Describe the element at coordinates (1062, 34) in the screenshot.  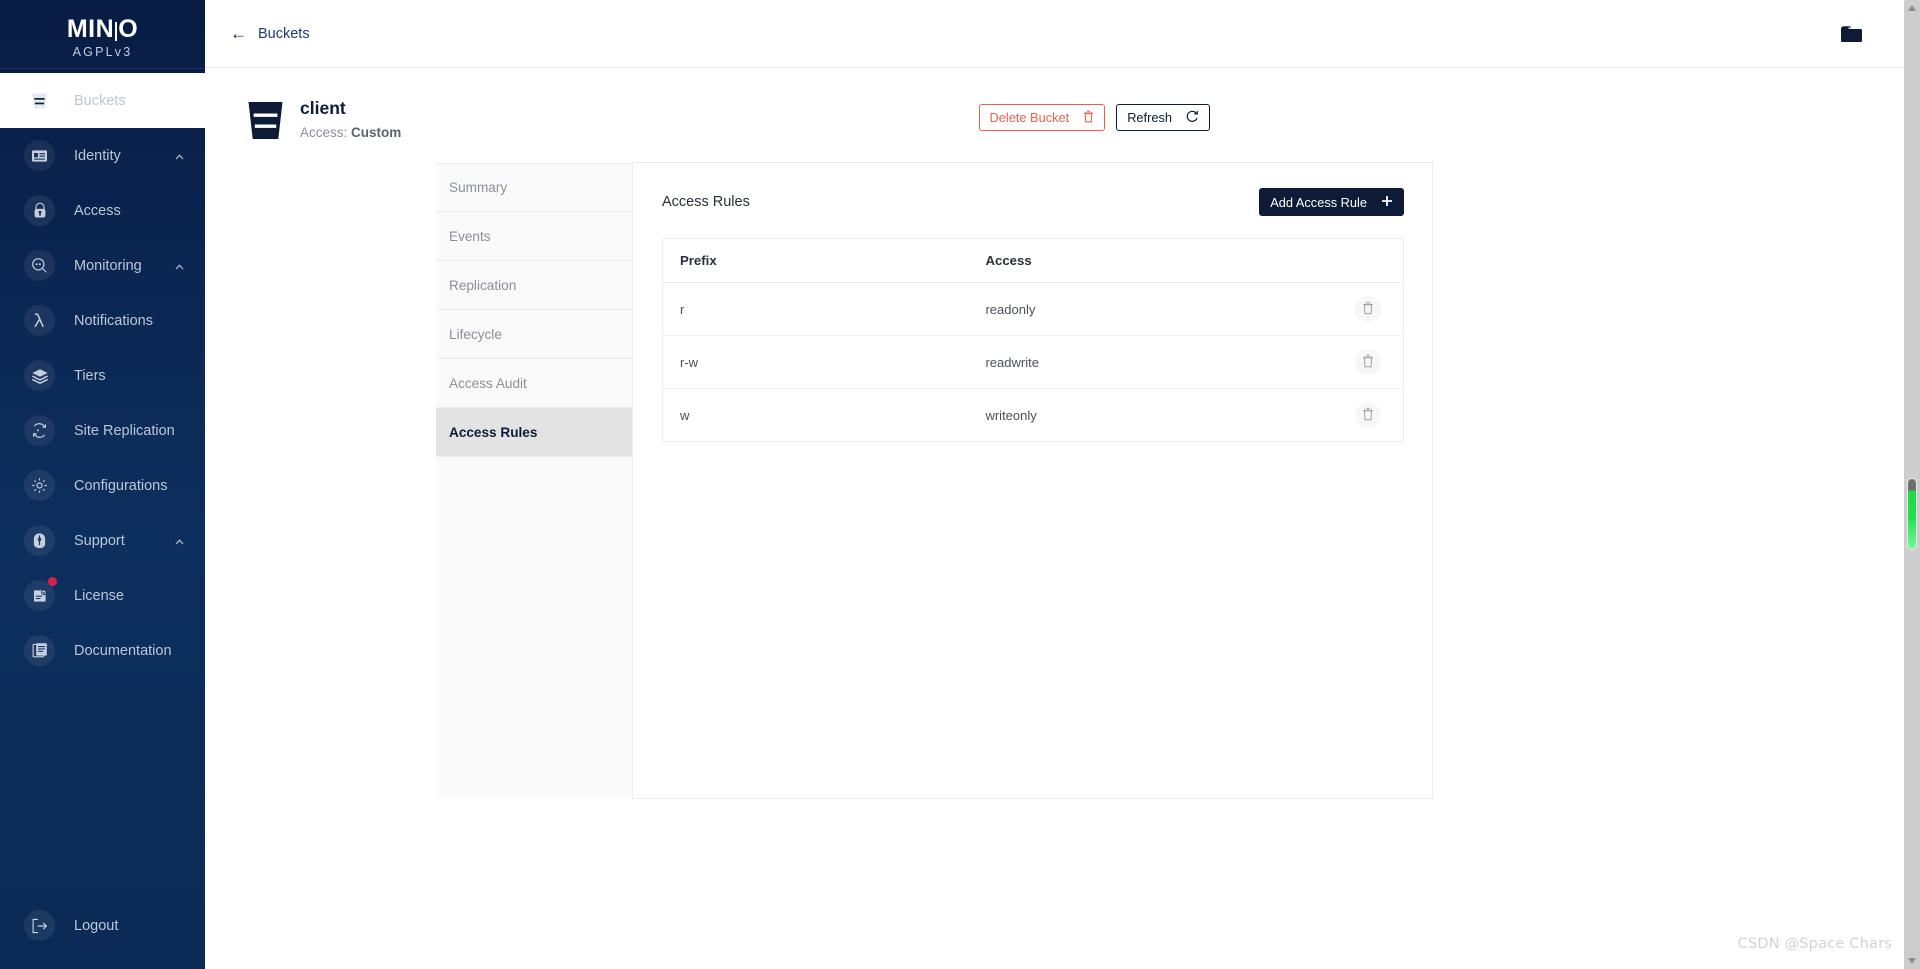
I see `topbar: ← Buckets` at that location.